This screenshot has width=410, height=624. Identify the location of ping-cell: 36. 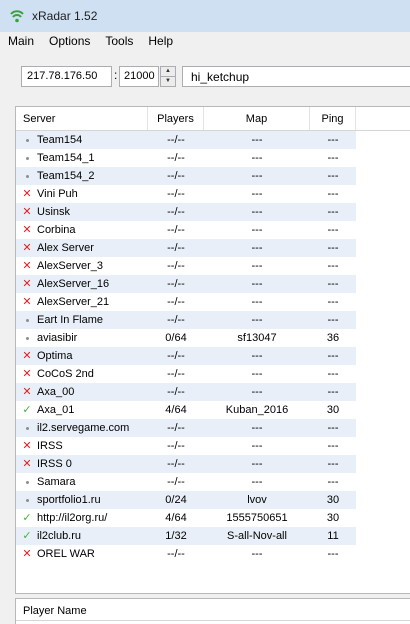
(333, 338).